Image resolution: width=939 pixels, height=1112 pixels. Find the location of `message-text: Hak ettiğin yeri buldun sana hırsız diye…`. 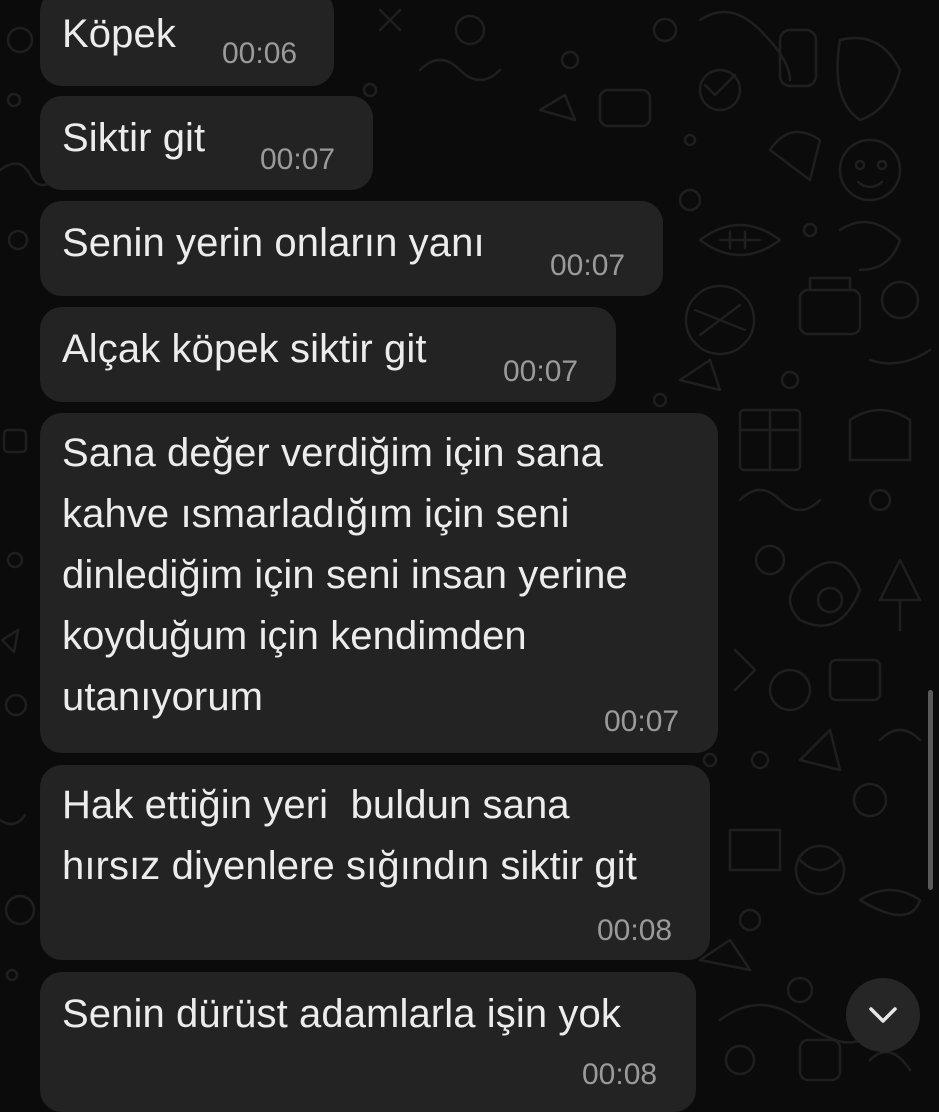

message-text: Hak ettiğin yeri buldun sana hırsız diye… is located at coordinates (349, 835).